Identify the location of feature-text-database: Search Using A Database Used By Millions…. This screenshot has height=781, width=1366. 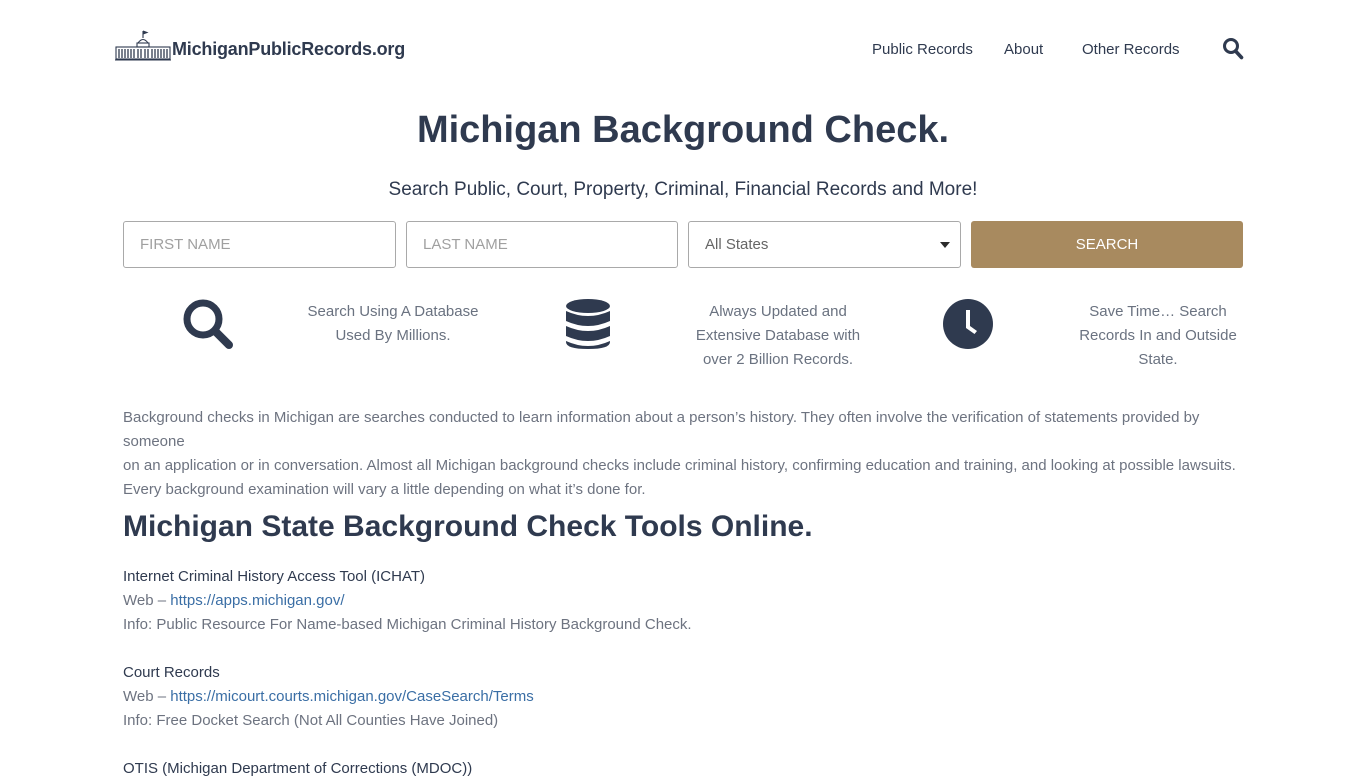
(393, 323).